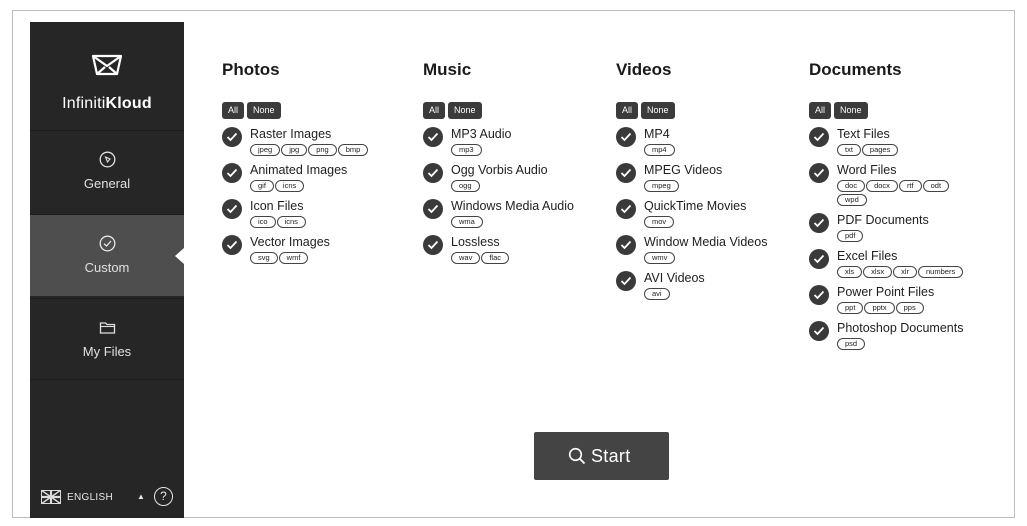 The image size is (1027, 526). What do you see at coordinates (695, 206) in the screenshot?
I see `item-label: QuickTime Movies` at bounding box center [695, 206].